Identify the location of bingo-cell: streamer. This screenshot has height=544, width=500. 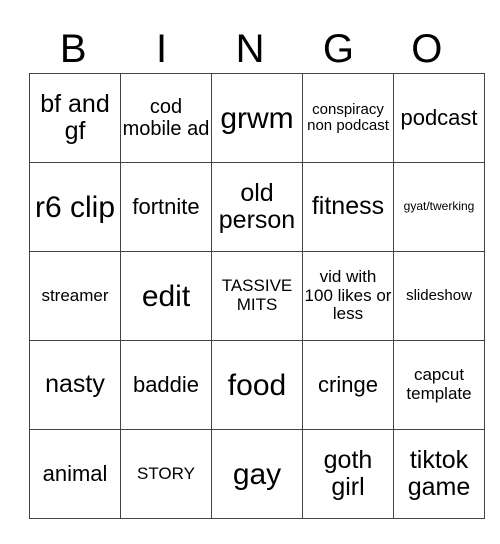
(75, 296).